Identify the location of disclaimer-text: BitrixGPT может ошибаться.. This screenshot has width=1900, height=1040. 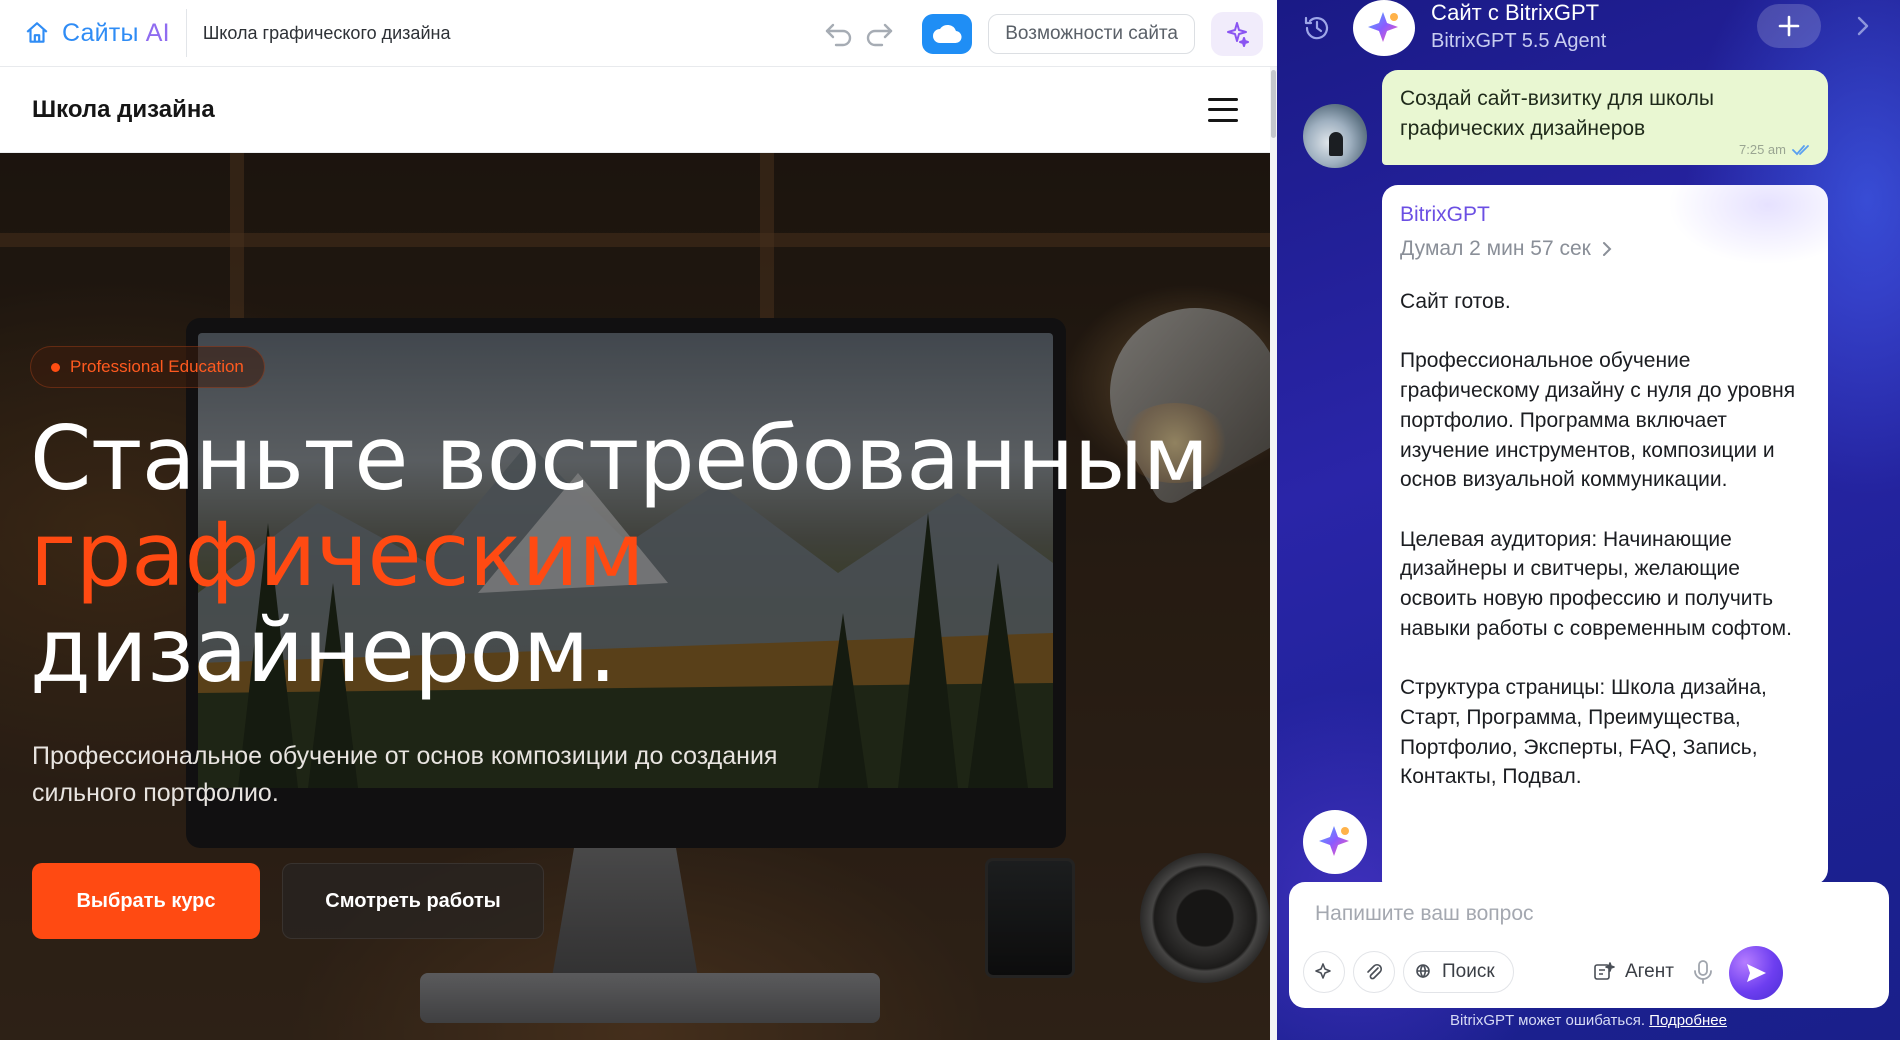
(1547, 1020).